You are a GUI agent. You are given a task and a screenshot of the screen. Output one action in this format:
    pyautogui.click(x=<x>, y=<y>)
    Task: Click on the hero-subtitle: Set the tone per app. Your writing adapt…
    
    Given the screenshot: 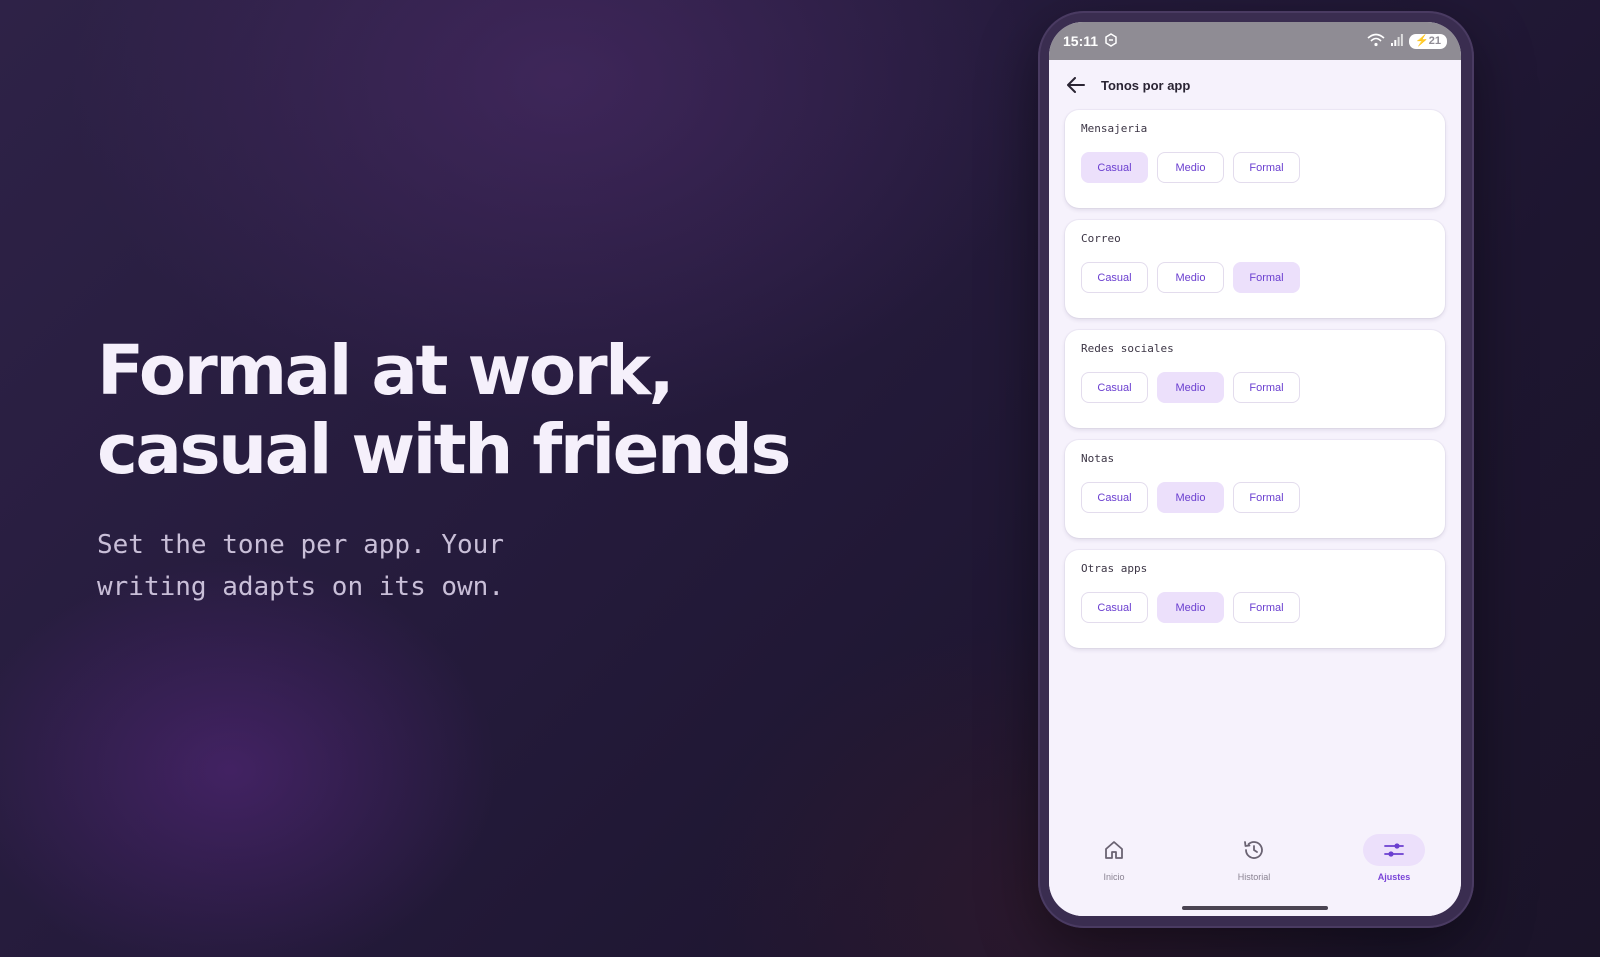 What is the action you would take?
    pyautogui.click(x=300, y=566)
    